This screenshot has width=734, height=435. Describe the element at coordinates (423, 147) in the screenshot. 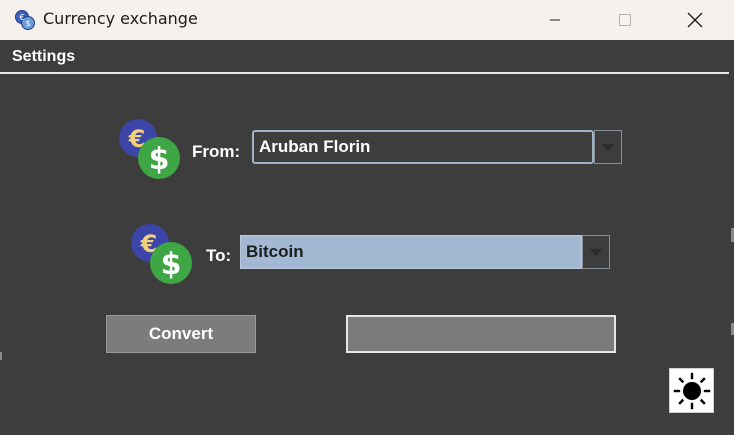

I see `from-currency-value: Aruban Florin` at that location.